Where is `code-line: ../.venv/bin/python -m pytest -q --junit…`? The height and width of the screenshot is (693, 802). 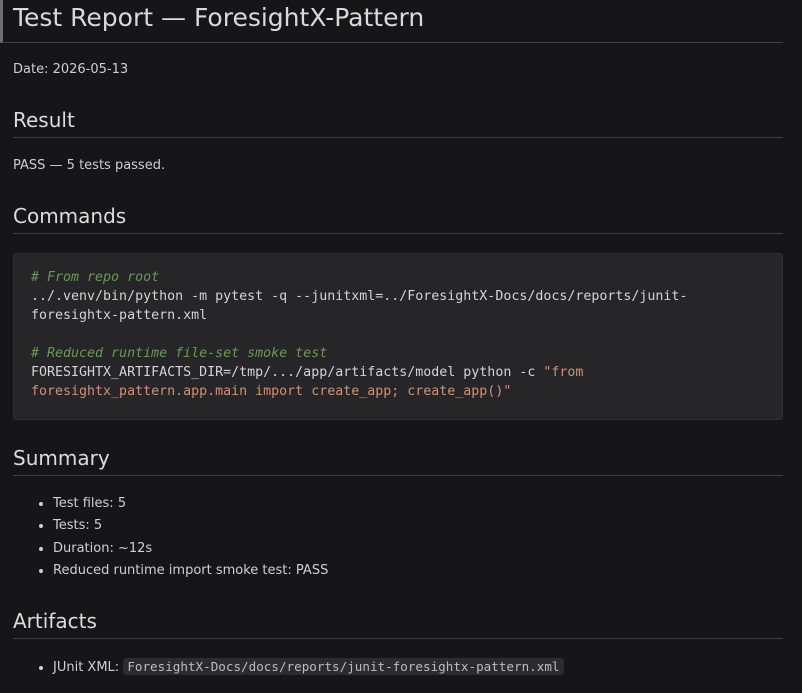
code-line: ../.venv/bin/python -m pytest -q --junit… is located at coordinates (359, 296).